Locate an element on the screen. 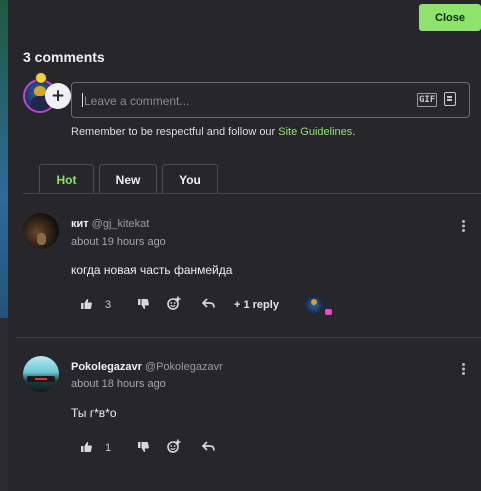  close-button: Close is located at coordinates (450, 17).